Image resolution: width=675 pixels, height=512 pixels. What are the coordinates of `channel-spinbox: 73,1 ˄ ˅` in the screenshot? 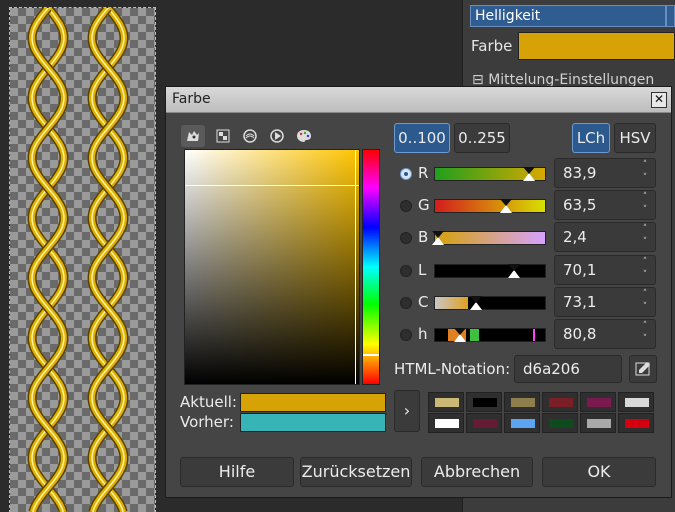 It's located at (605, 302).